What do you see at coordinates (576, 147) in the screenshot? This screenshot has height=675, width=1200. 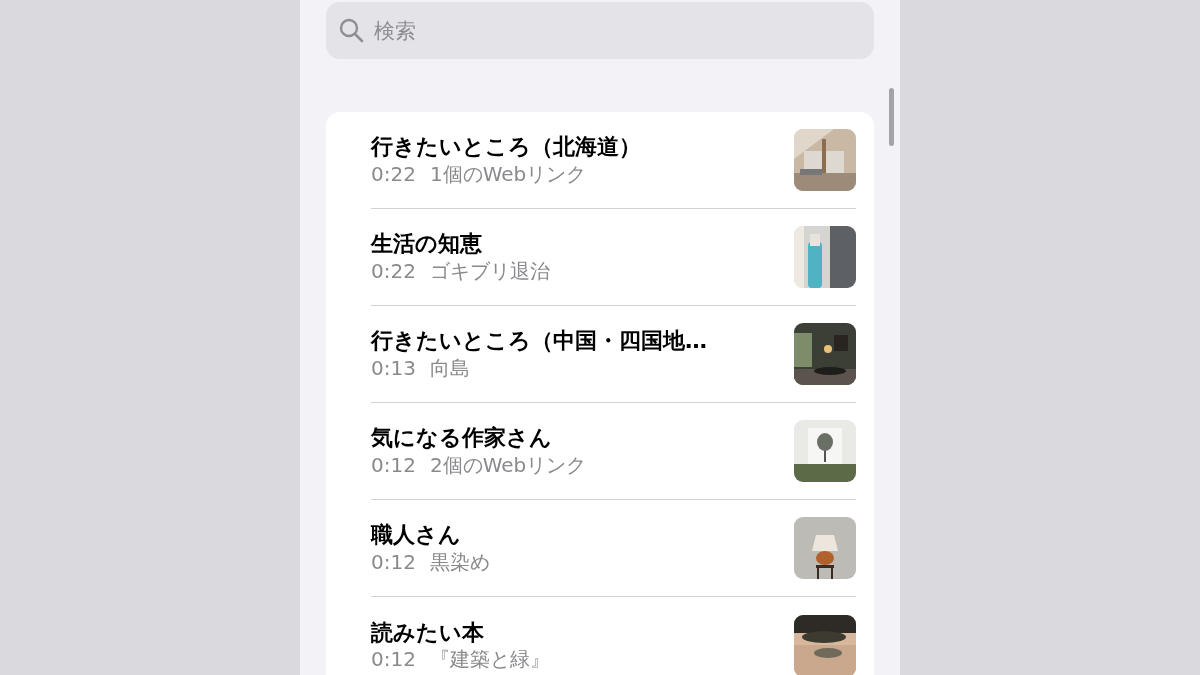 I see `note-title: 行きたいところ（北海道）` at bounding box center [576, 147].